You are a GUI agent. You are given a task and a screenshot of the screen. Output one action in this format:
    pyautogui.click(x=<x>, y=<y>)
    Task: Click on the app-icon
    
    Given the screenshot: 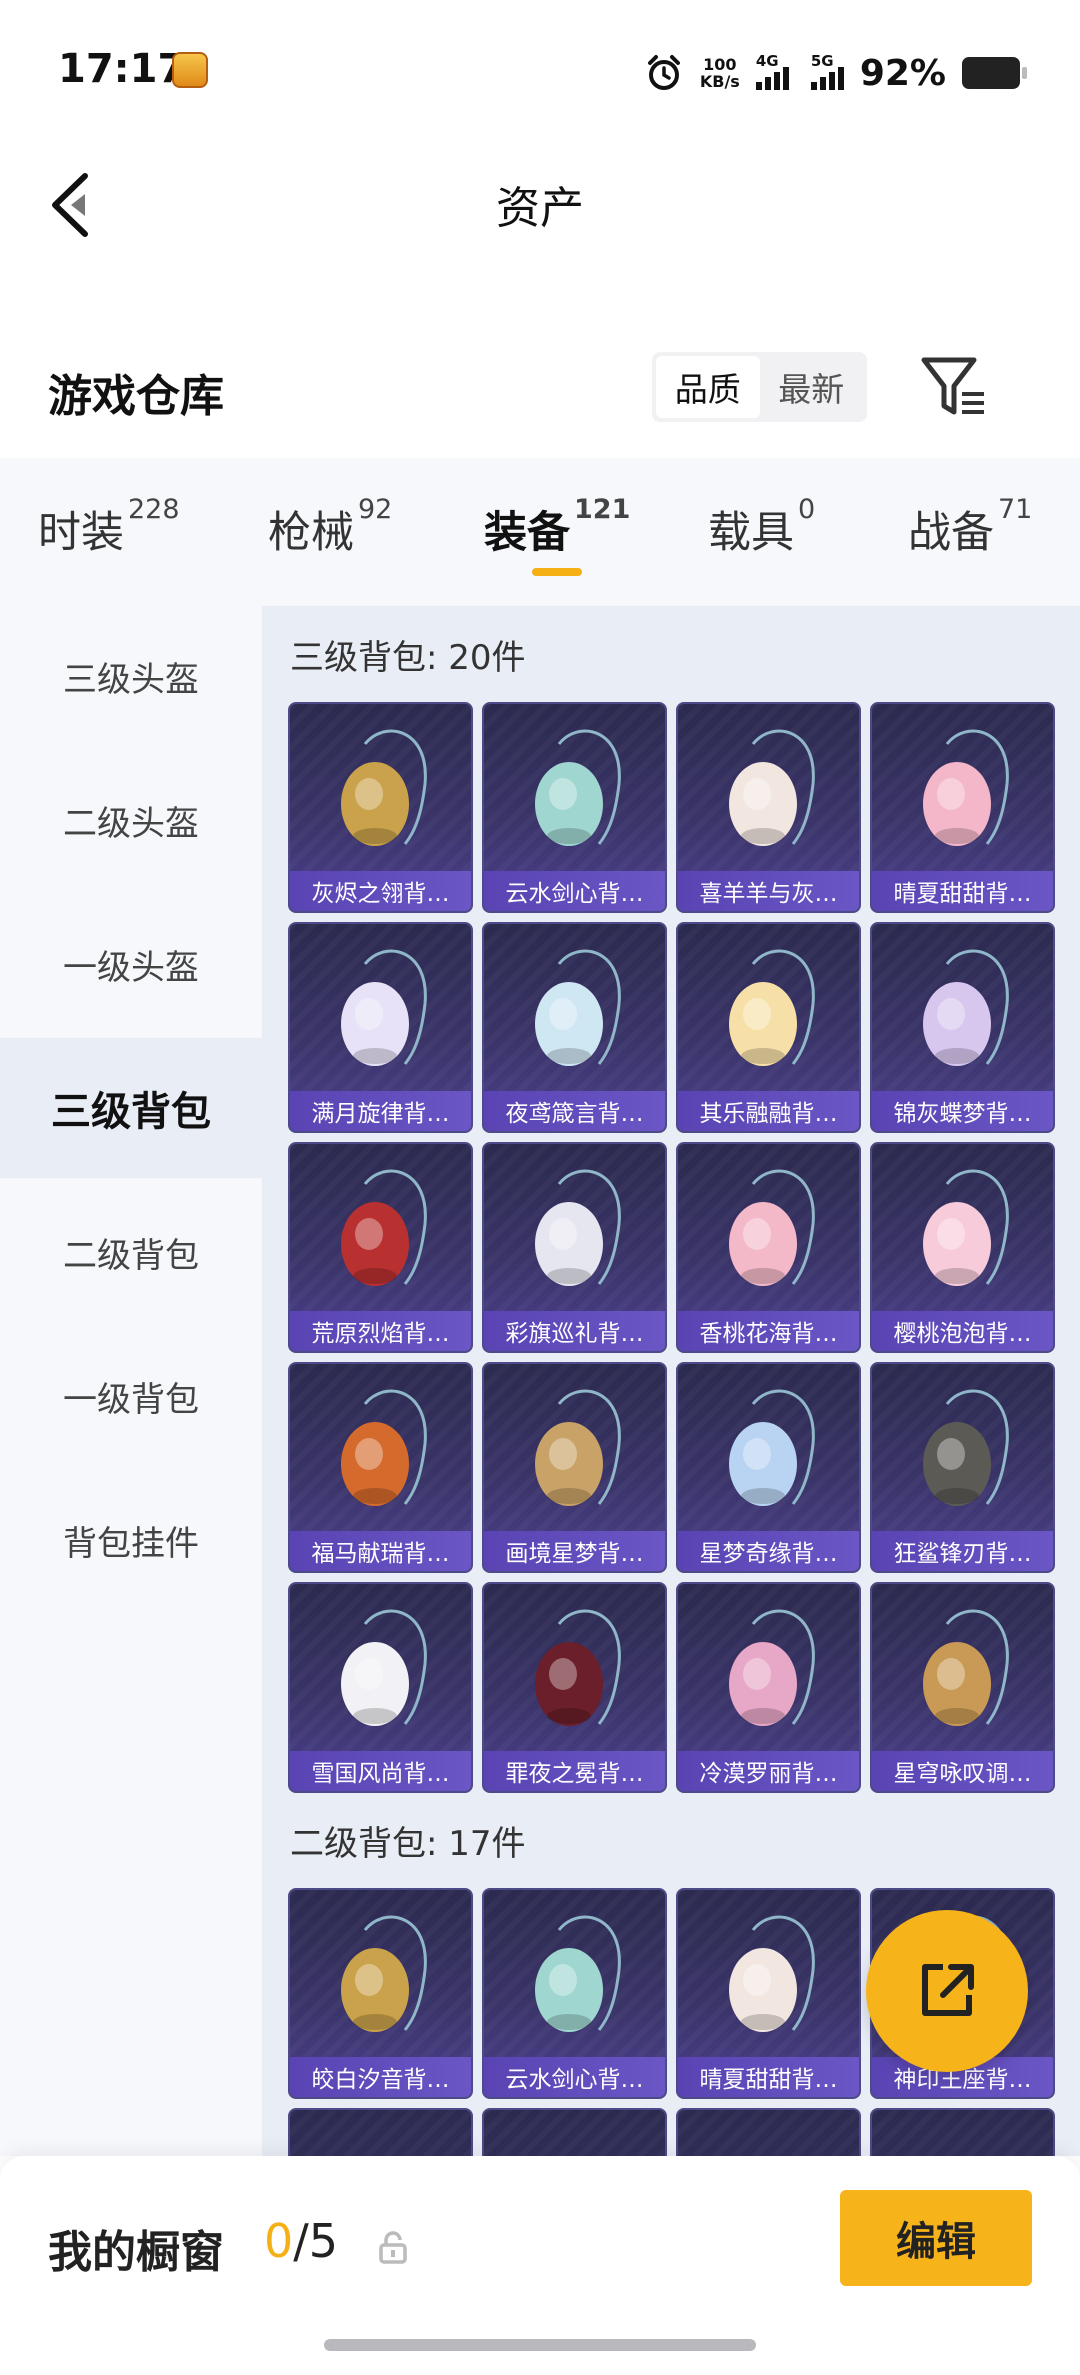 What is the action you would take?
    pyautogui.click(x=190, y=70)
    